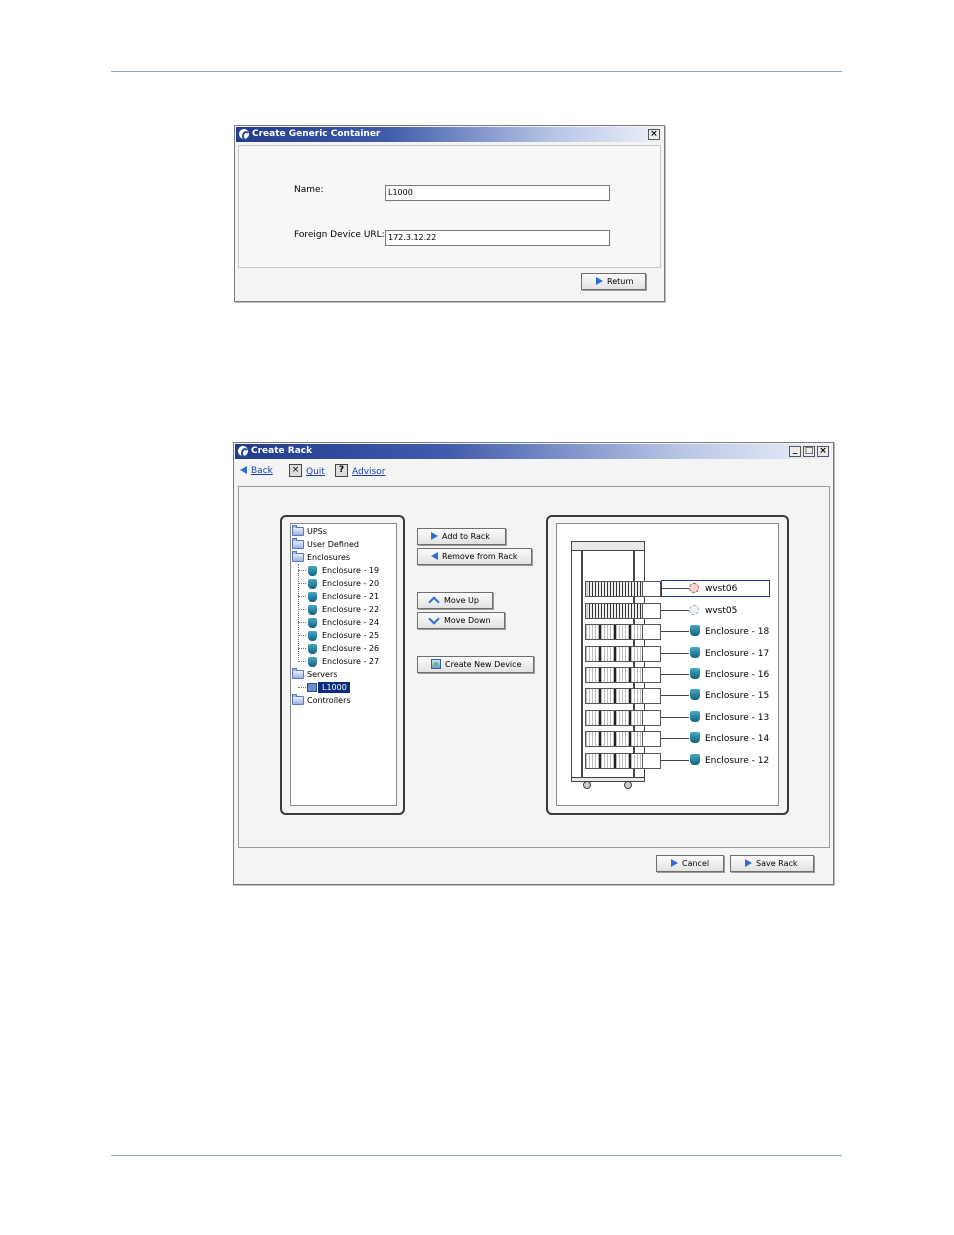 The height and width of the screenshot is (1235, 954). What do you see at coordinates (333, 544) in the screenshot?
I see `tree-label: User Defined` at bounding box center [333, 544].